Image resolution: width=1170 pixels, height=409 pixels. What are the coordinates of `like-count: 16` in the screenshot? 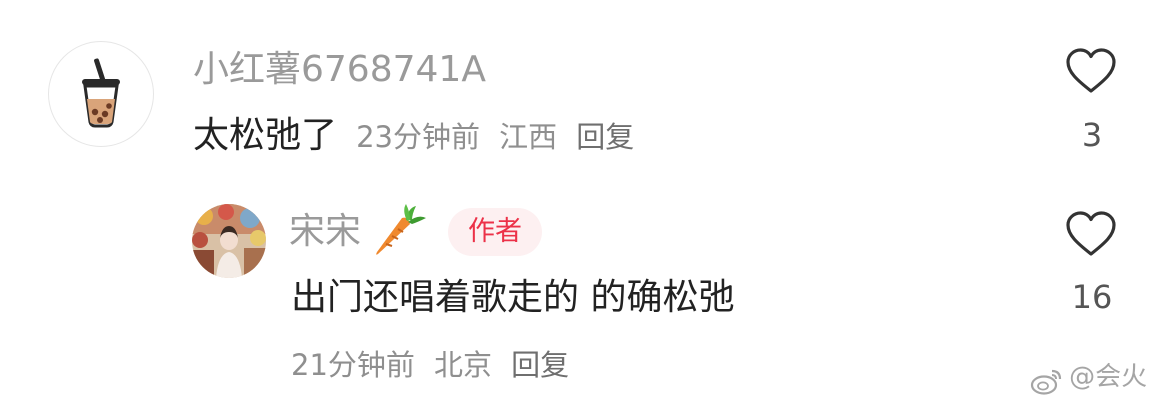 It's located at (1092, 297).